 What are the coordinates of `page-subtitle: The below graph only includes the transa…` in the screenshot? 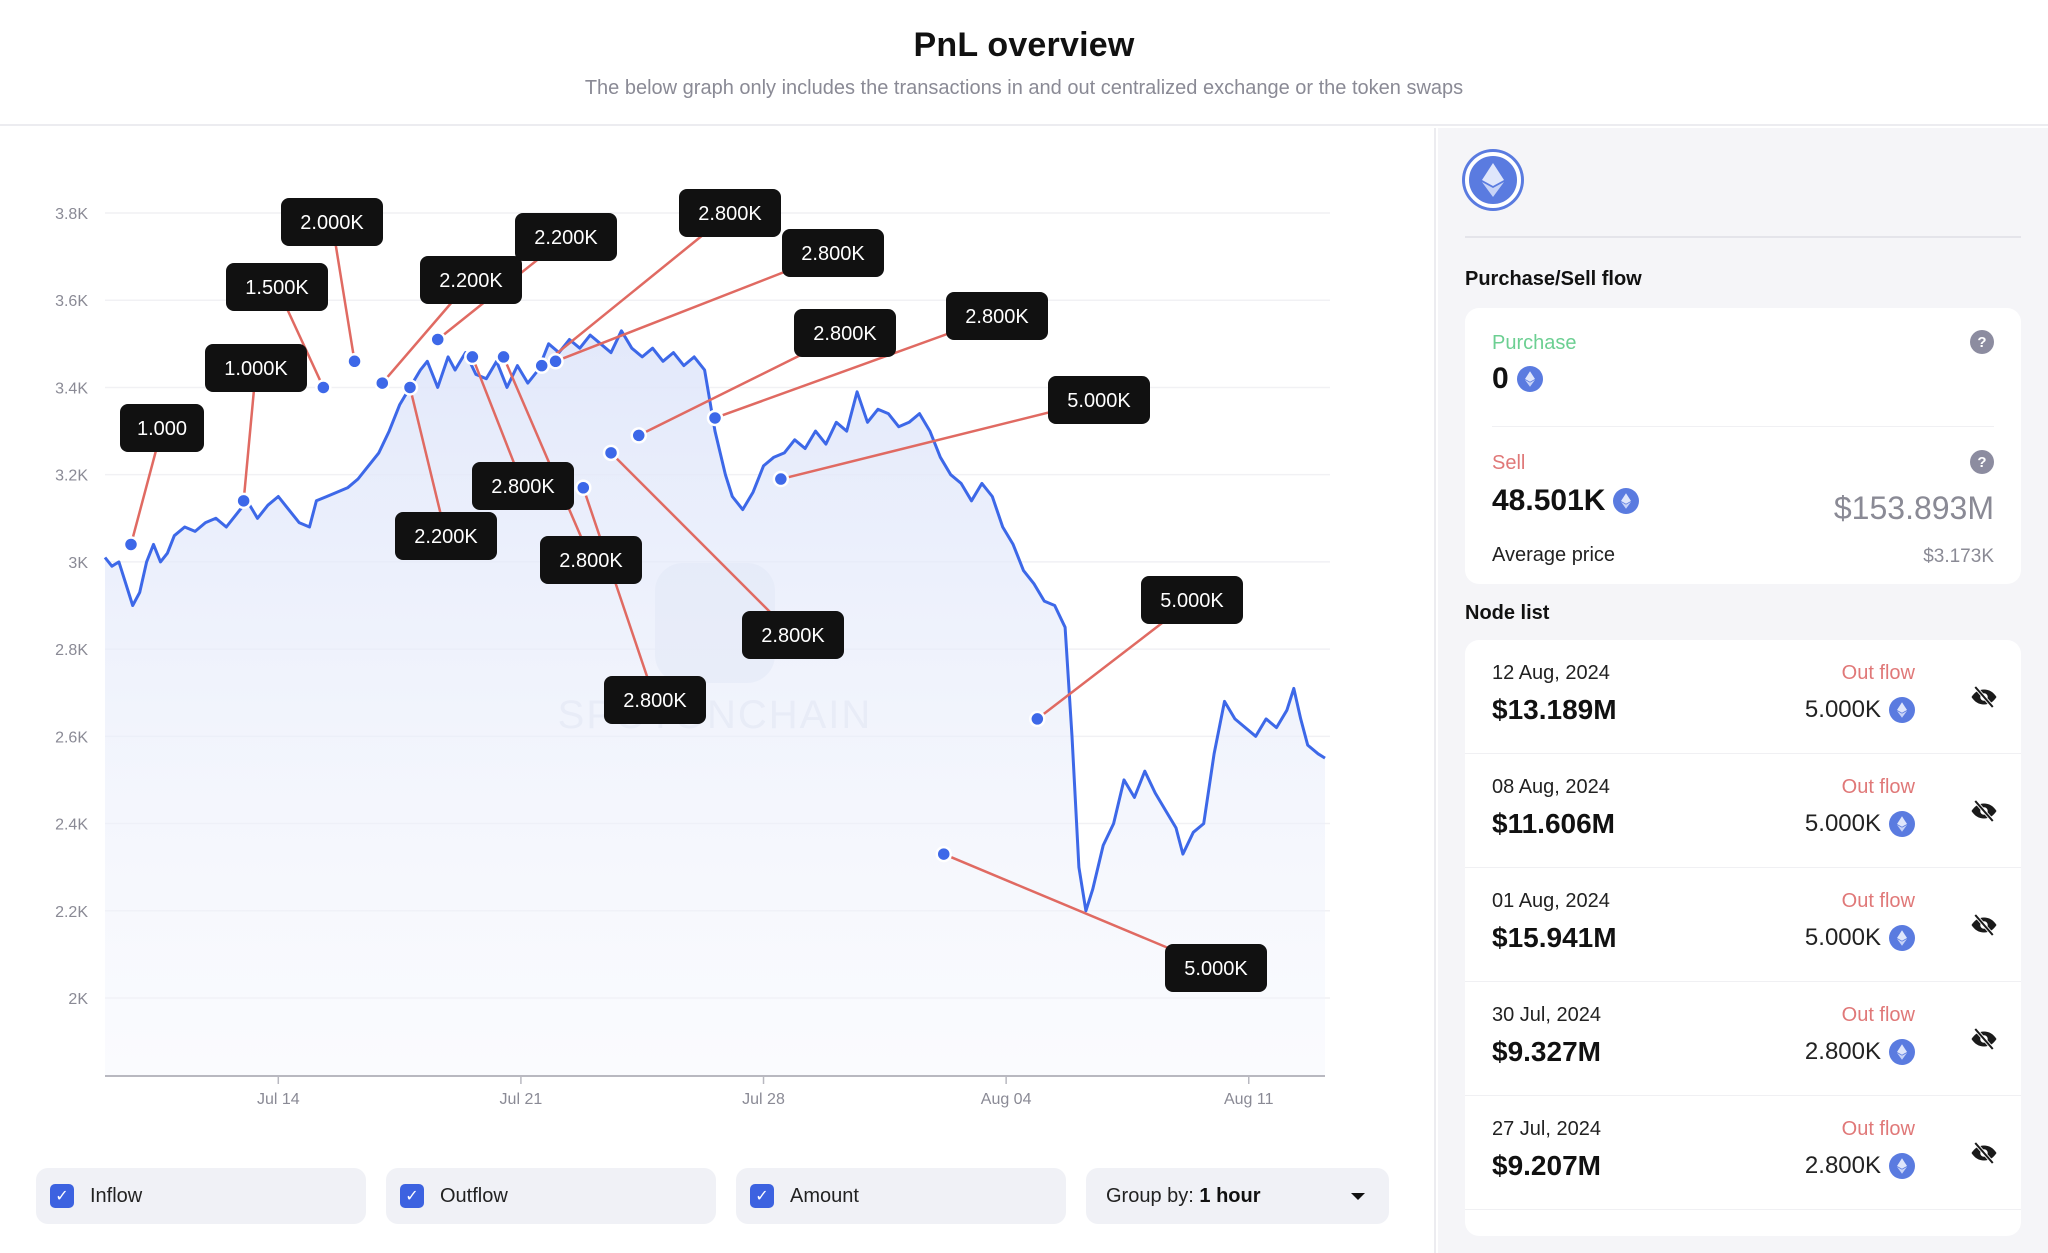 It's located at (1024, 88).